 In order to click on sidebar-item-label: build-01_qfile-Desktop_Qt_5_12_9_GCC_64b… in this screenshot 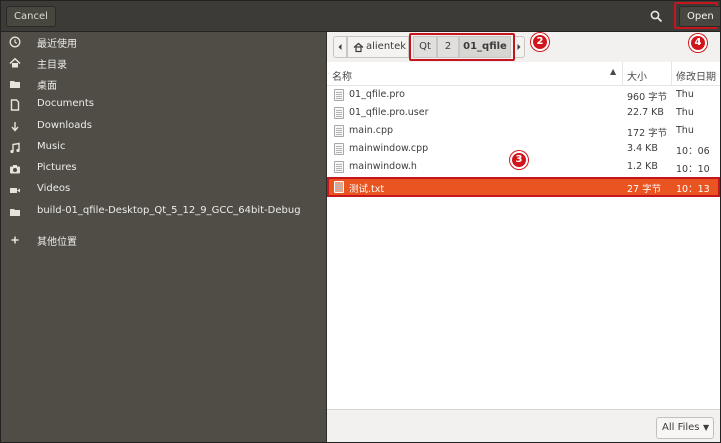, I will do `click(169, 210)`.